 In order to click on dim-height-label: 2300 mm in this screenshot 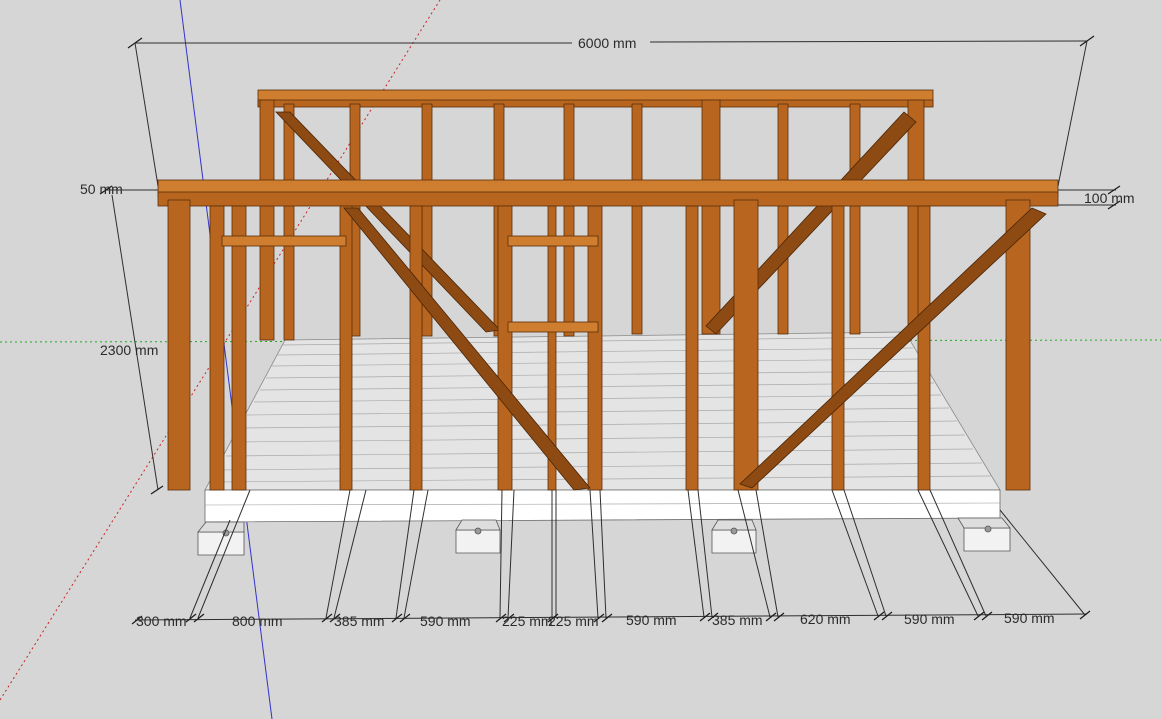, I will do `click(129, 350)`.